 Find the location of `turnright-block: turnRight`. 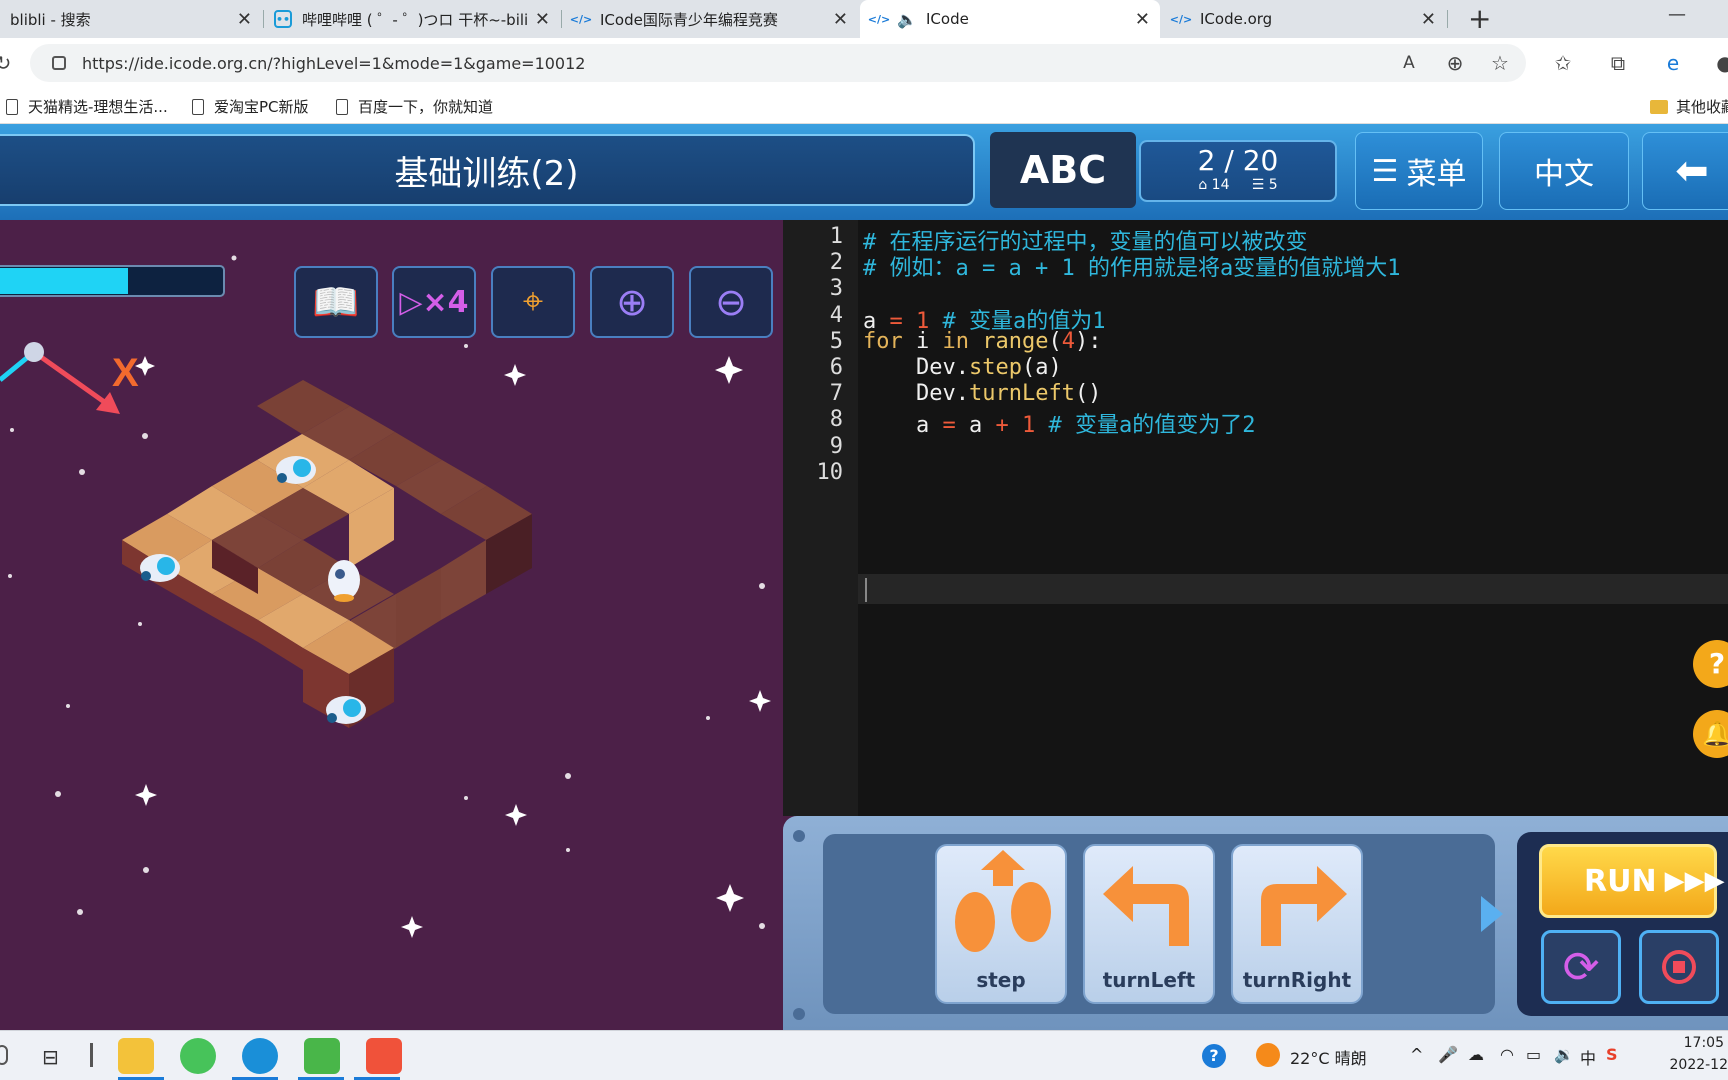

turnright-block: turnRight is located at coordinates (1297, 924).